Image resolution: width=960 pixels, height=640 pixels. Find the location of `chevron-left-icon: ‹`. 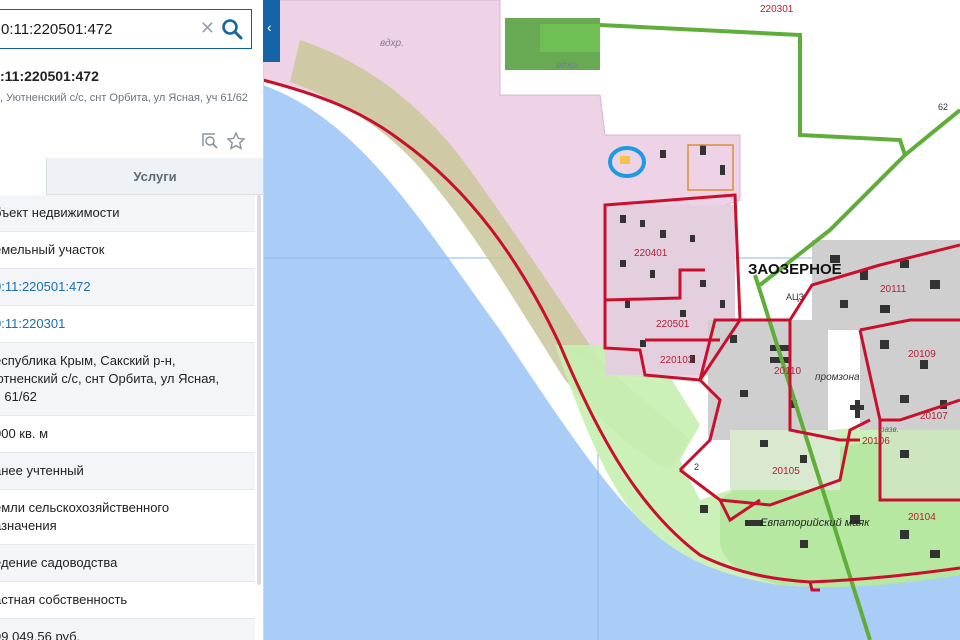

chevron-left-icon: ‹ is located at coordinates (269, 27).